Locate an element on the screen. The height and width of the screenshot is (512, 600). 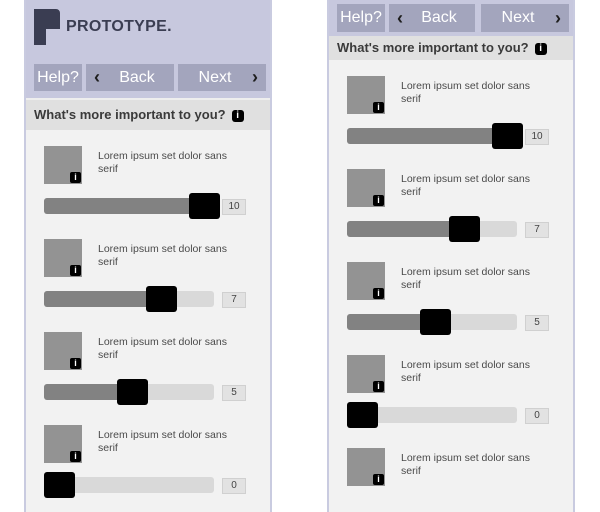
list-item: i Lorem ipsum set dolor sans serif is located at coordinates (451, 472).